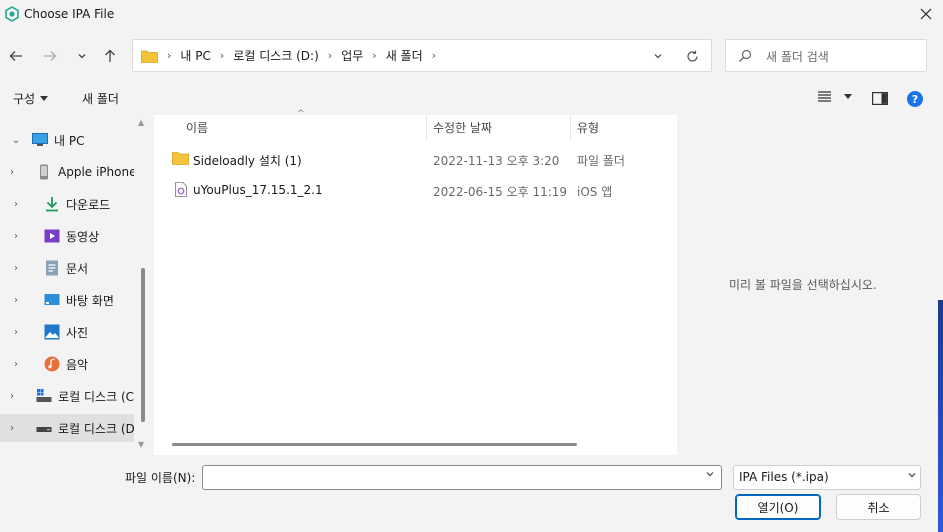  I want to click on preview-pane-icon, so click(880, 99).